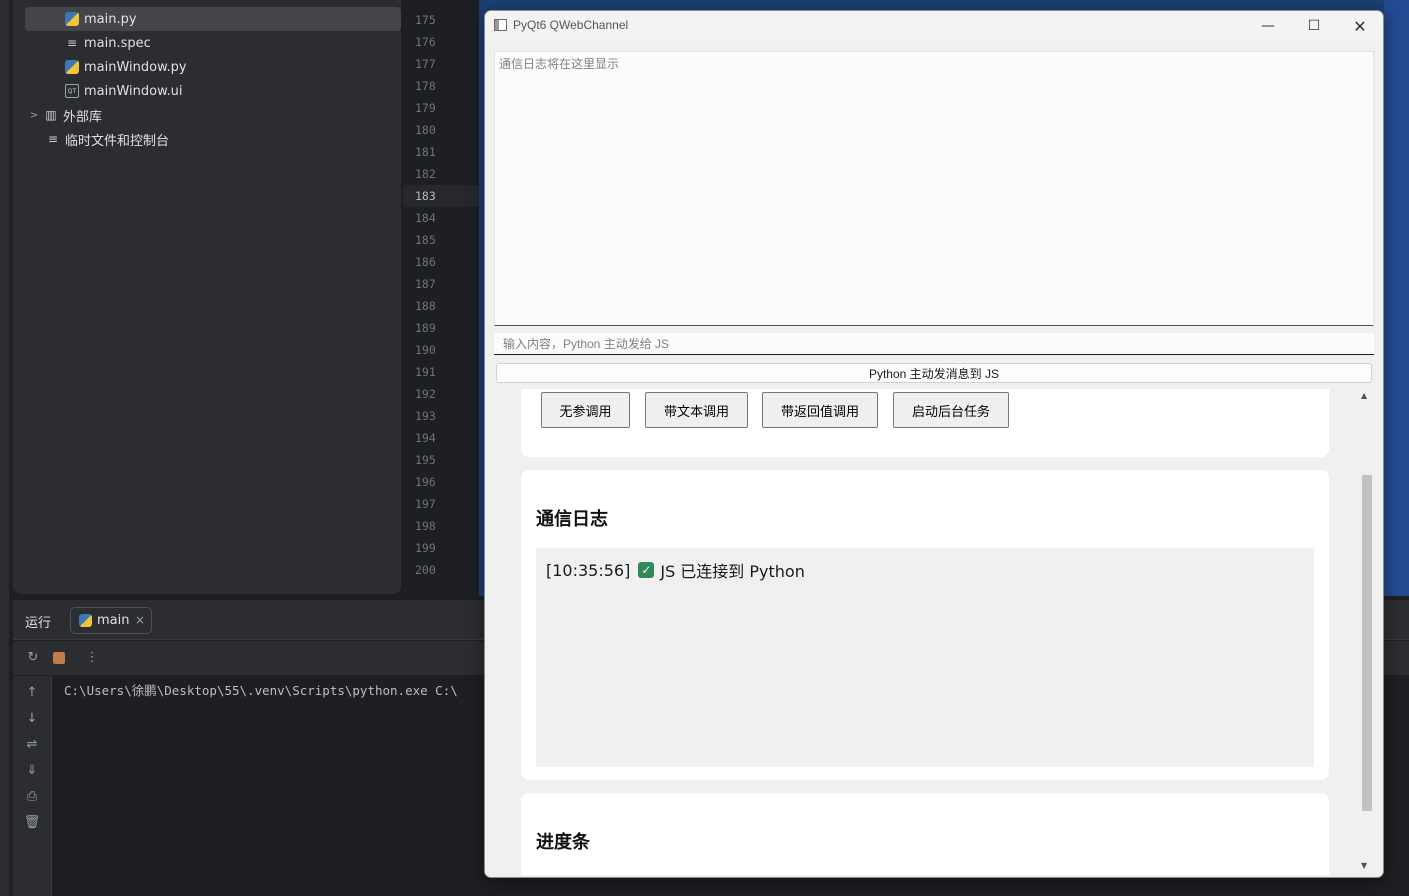  I want to click on tree-item-scratches: ≡ 临时文件和控制台, so click(107, 139).